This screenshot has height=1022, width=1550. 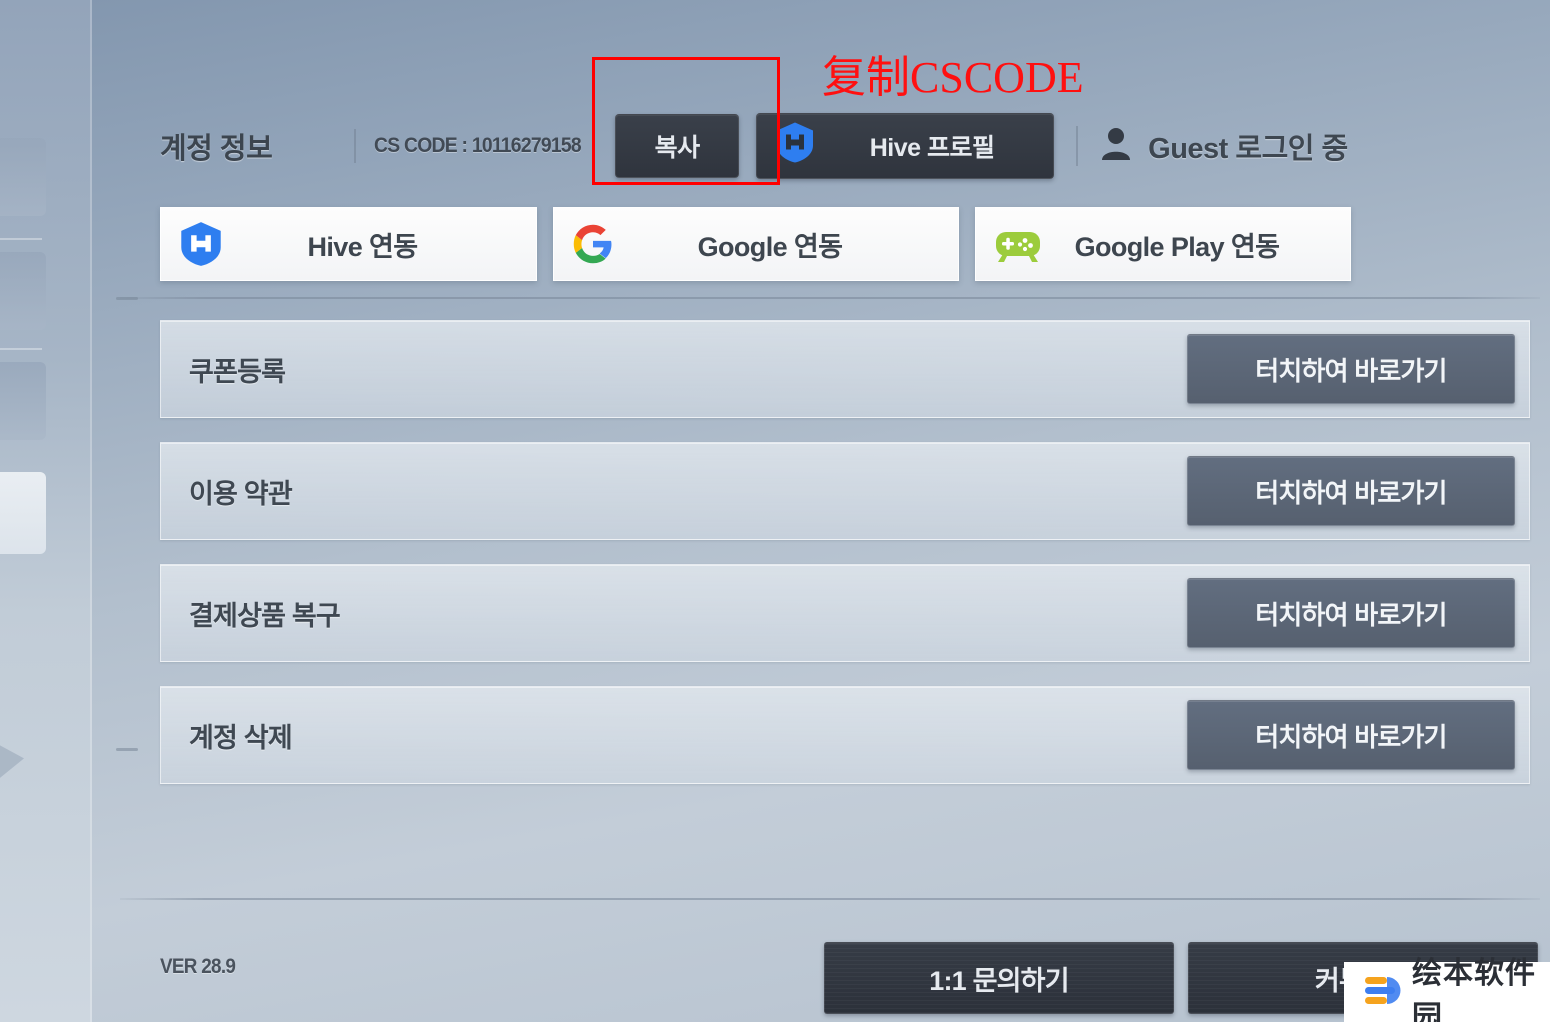 What do you see at coordinates (198, 966) in the screenshot?
I see `version-label: VER 28.9` at bounding box center [198, 966].